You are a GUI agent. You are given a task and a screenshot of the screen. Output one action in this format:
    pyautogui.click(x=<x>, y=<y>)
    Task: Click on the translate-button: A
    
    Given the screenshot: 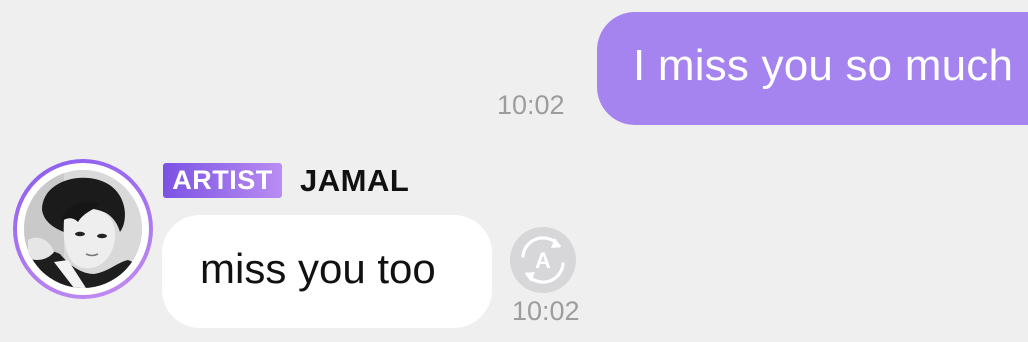 What is the action you would take?
    pyautogui.click(x=543, y=260)
    